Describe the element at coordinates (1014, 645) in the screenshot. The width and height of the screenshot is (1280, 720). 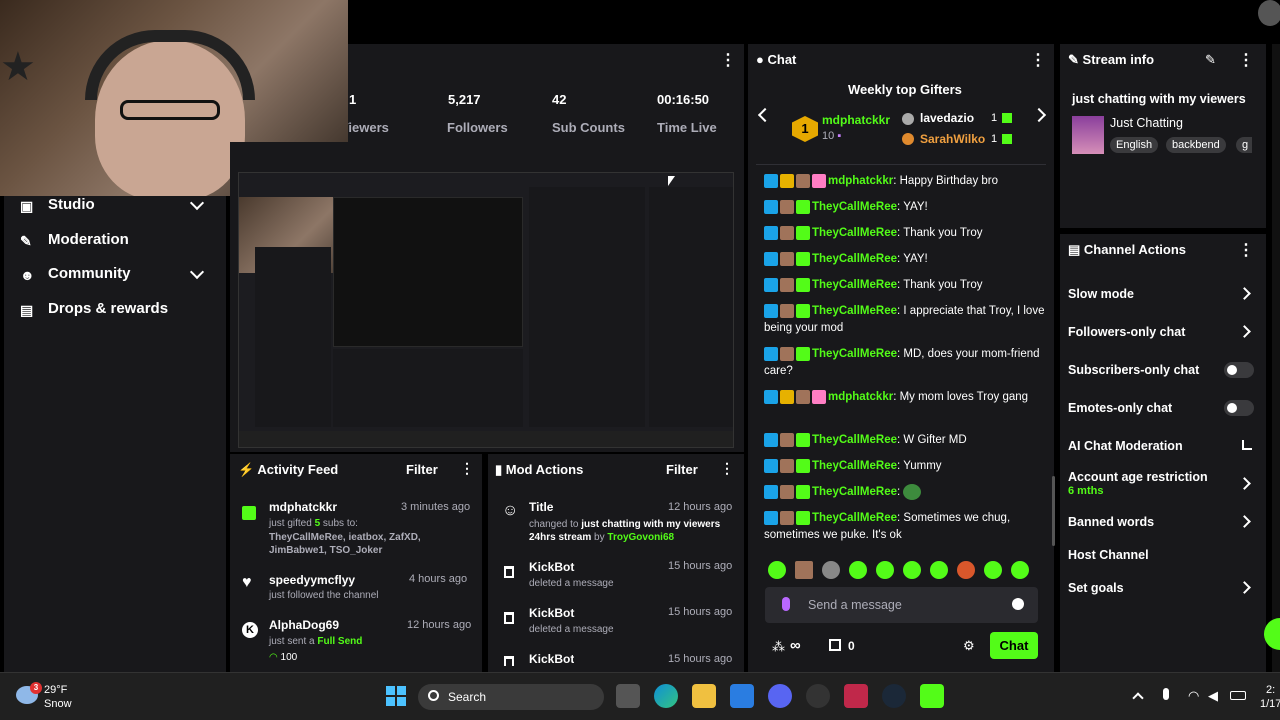
I see `chat-send-button: Chat` at that location.